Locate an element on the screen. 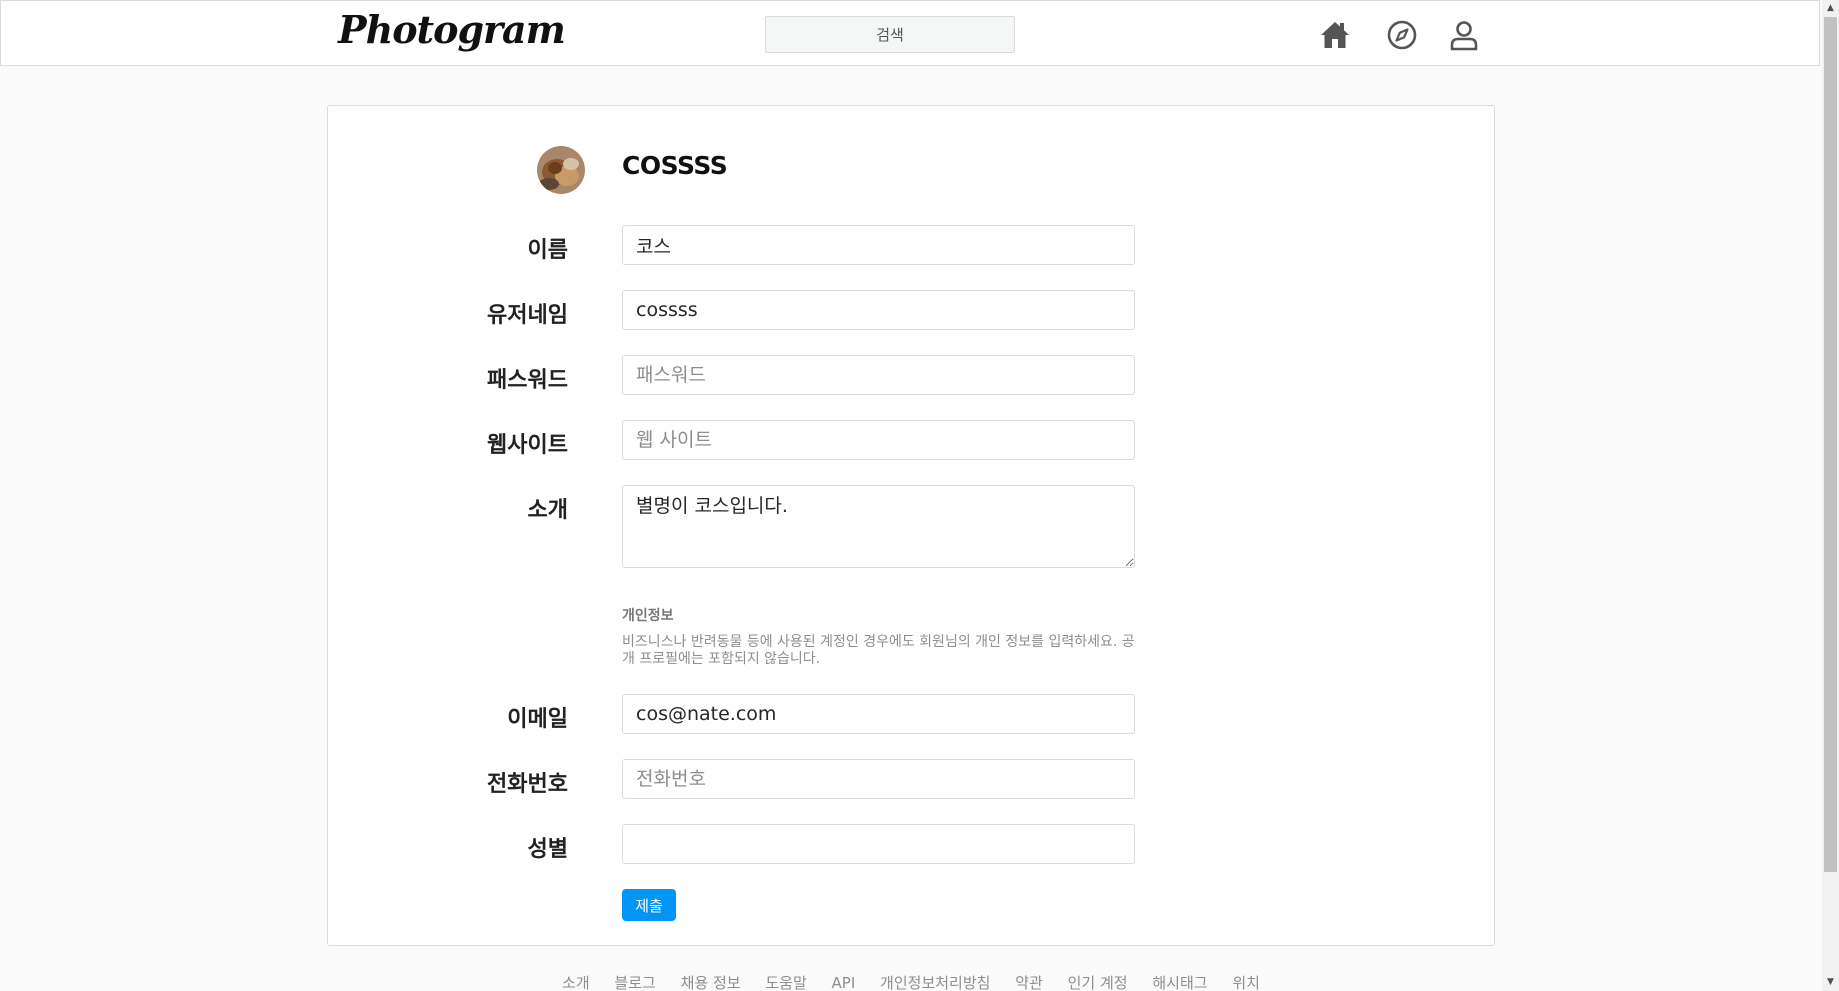 This screenshot has width=1839, height=991. footer-link-hashtags: 해시태그 is located at coordinates (1179, 982).